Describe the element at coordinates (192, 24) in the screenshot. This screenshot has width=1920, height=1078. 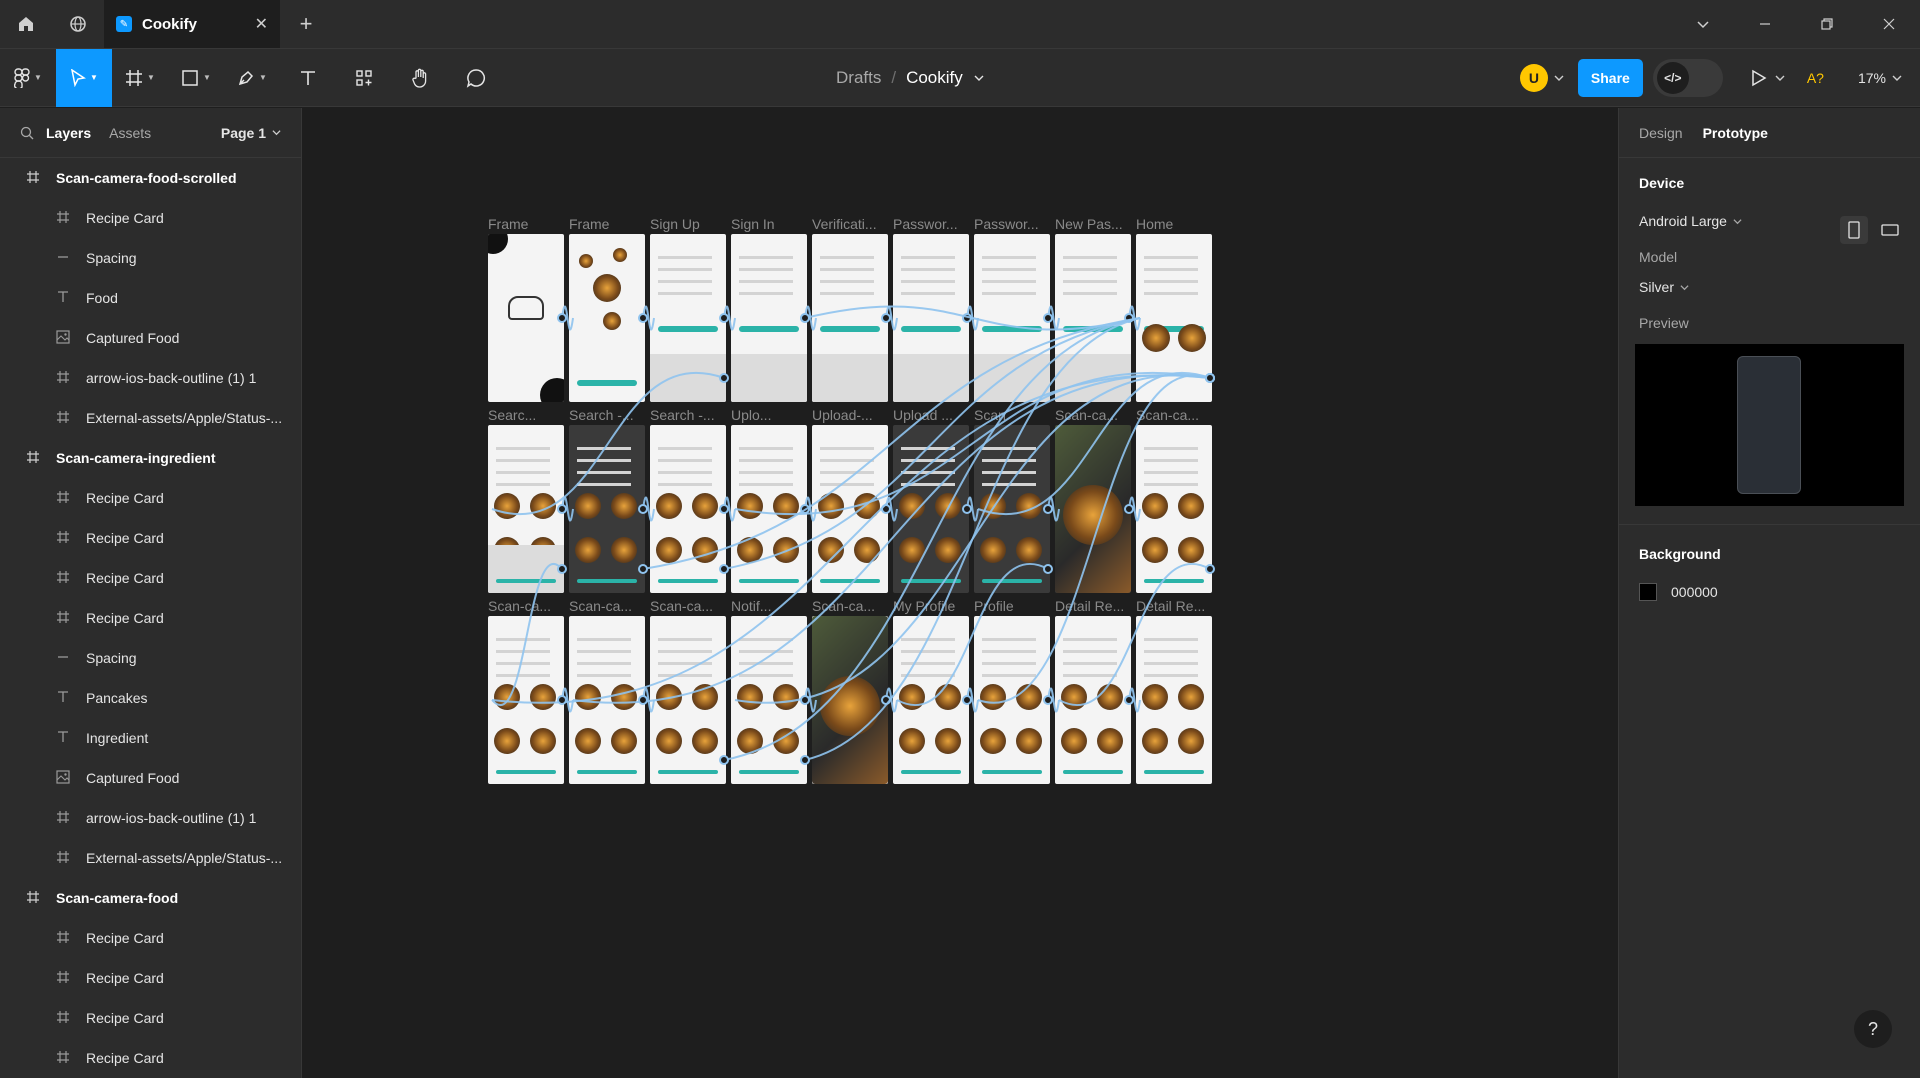
I see `file-tab: ✎ Cookify ✕` at that location.